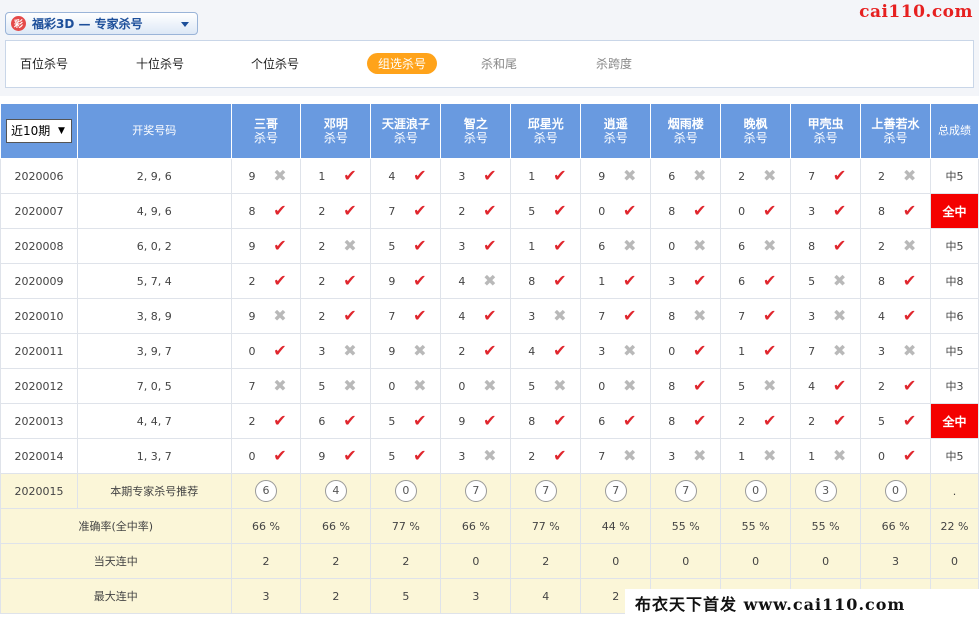  I want to click on pick-number: 5, so click(392, 421).